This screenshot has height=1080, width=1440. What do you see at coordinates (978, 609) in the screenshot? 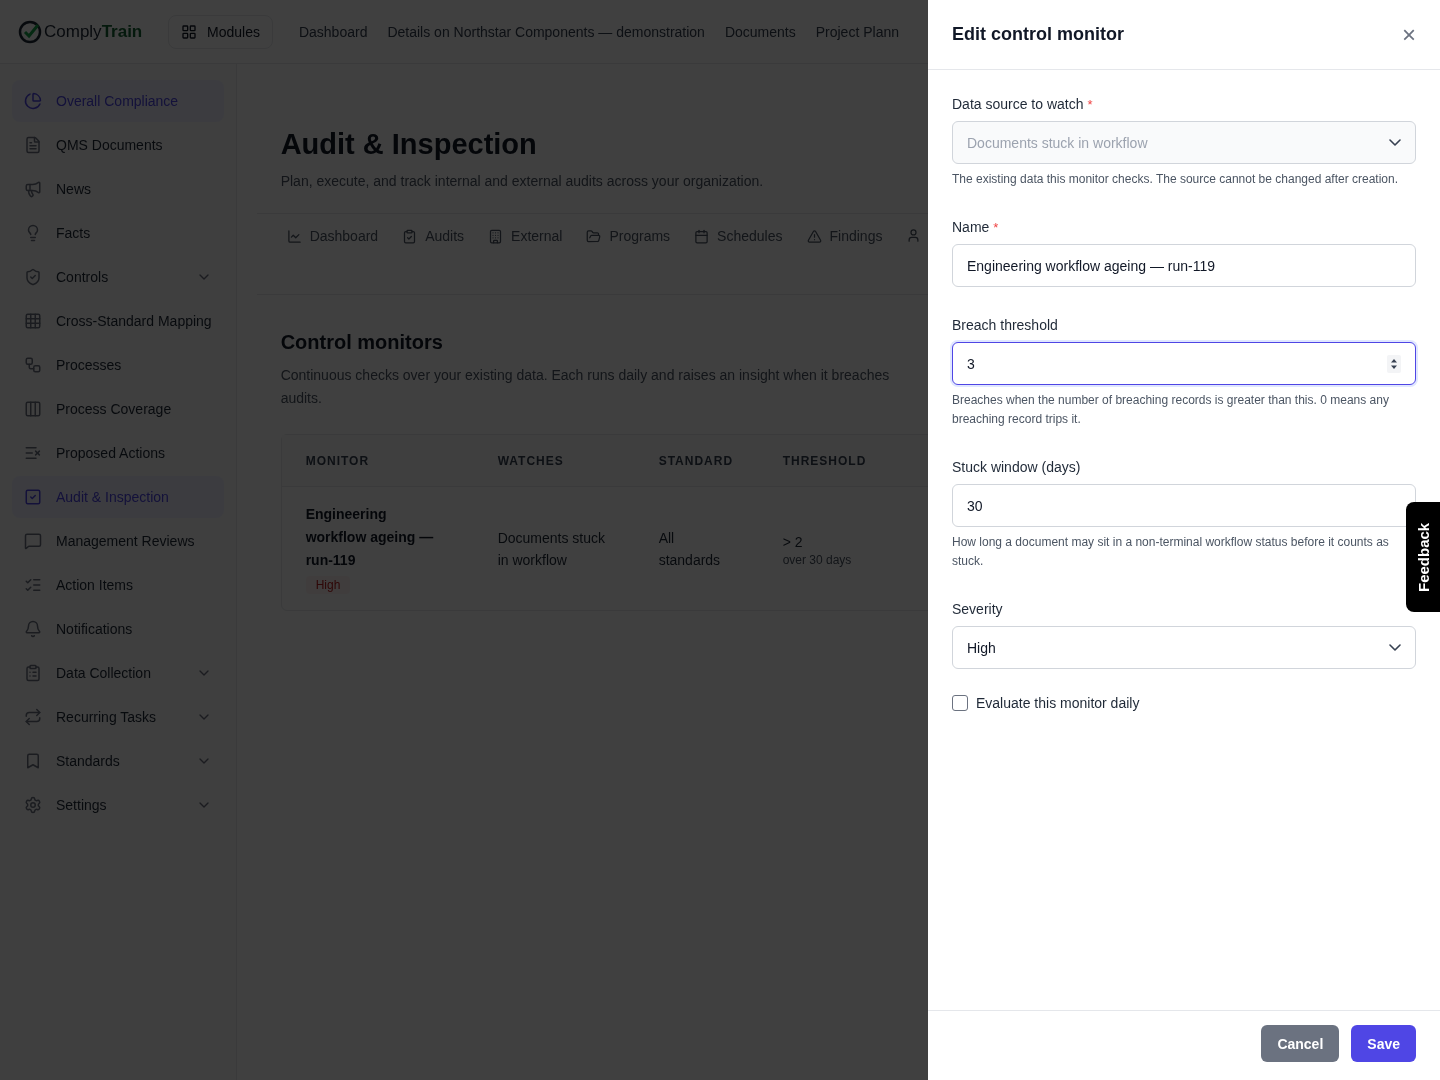
I see `field-label: Severity` at bounding box center [978, 609].